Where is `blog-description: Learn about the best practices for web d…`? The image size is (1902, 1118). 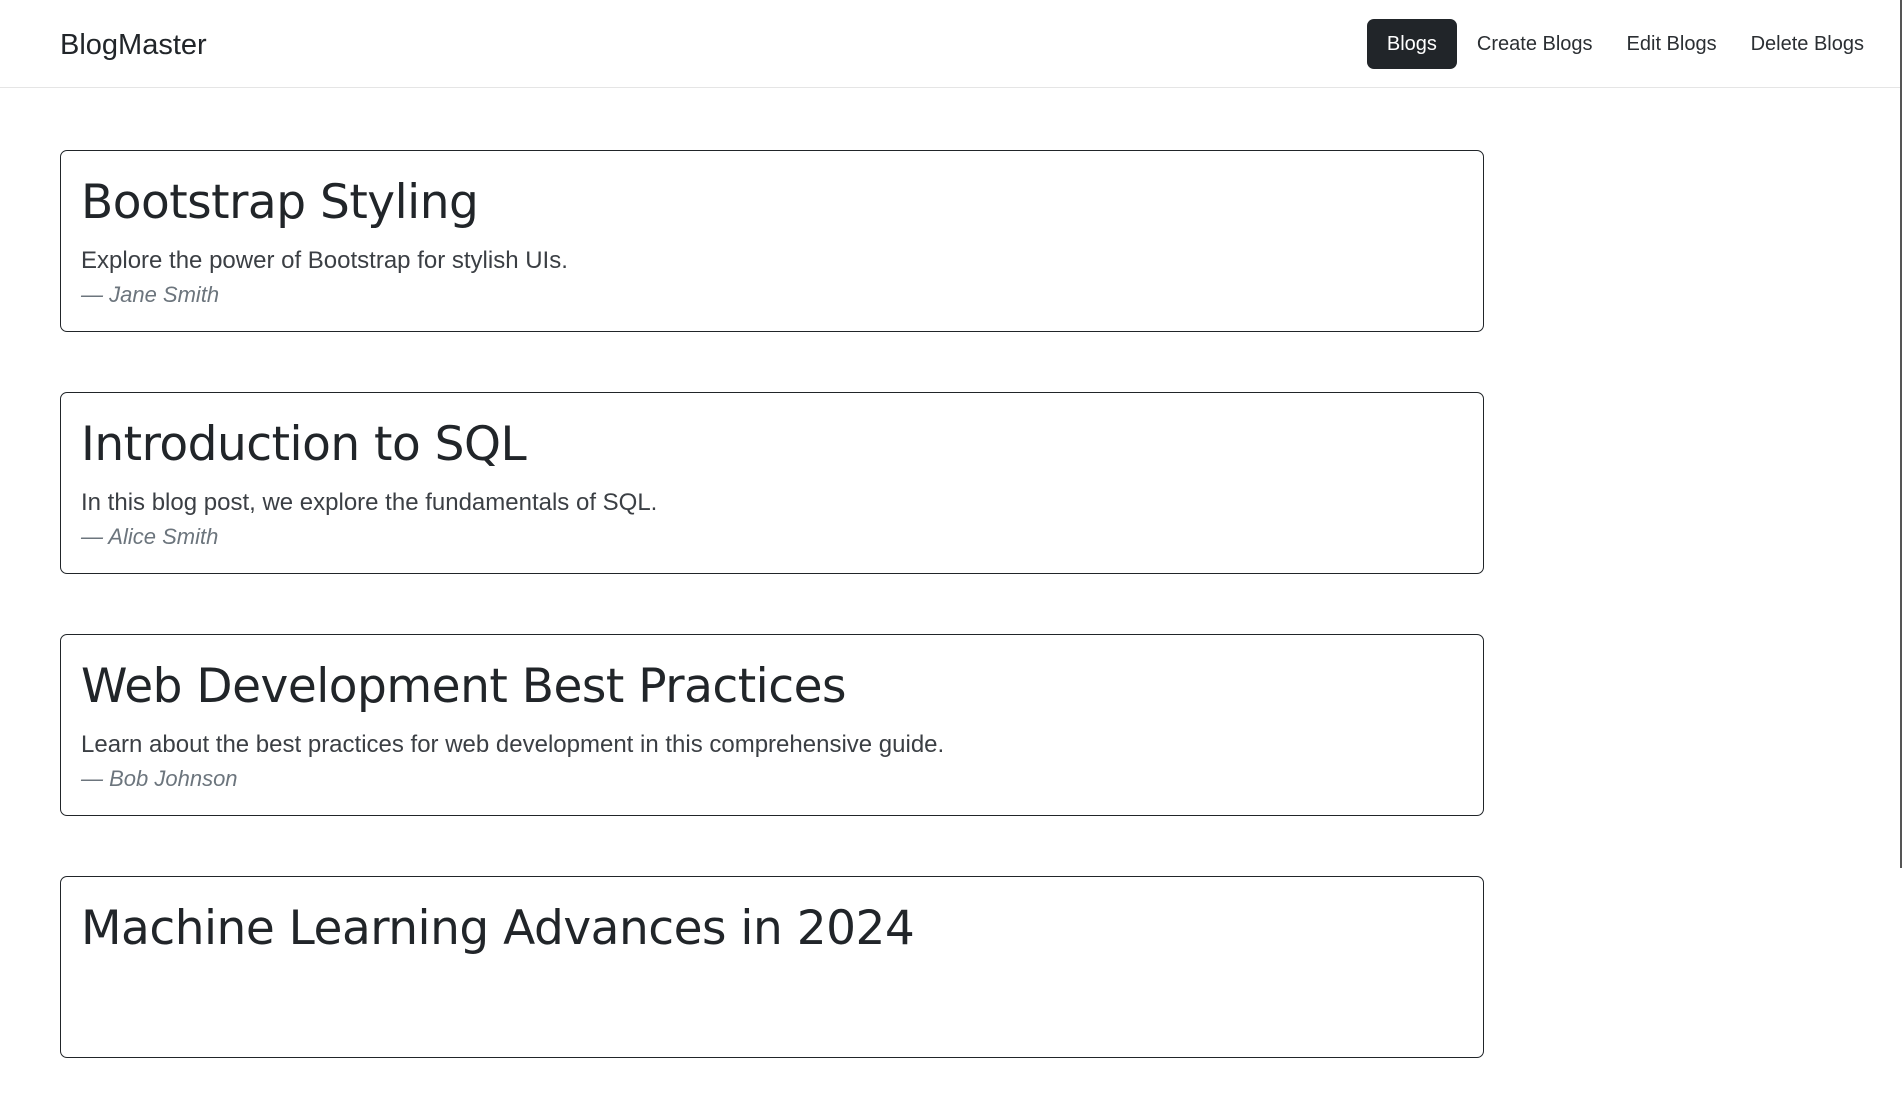
blog-description: Learn about the best practices for web d… is located at coordinates (513, 744).